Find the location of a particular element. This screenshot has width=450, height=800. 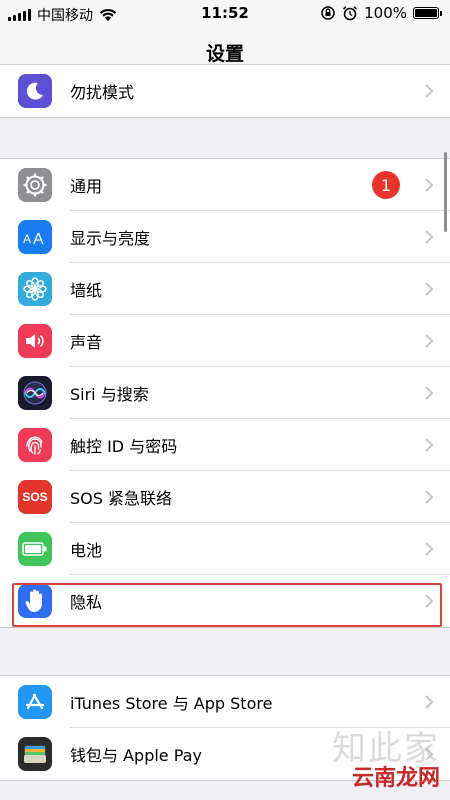

hand-icon is located at coordinates (35, 601).